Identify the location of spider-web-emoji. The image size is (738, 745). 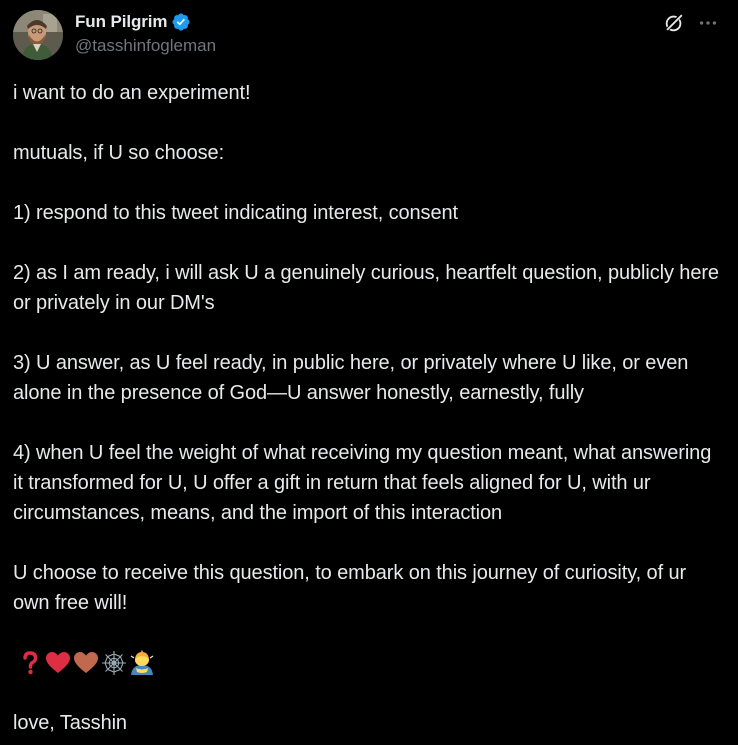
(114, 663).